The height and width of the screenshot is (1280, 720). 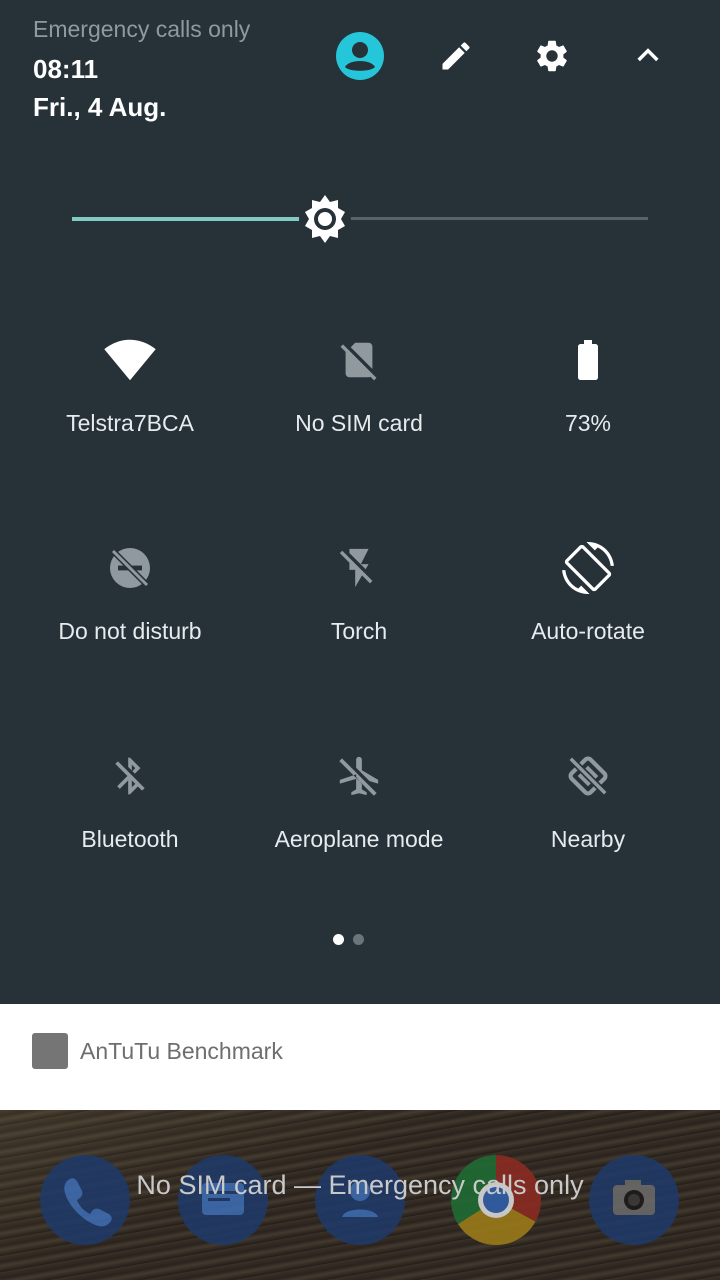 What do you see at coordinates (130, 776) in the screenshot?
I see `bluetooth-off-icon` at bounding box center [130, 776].